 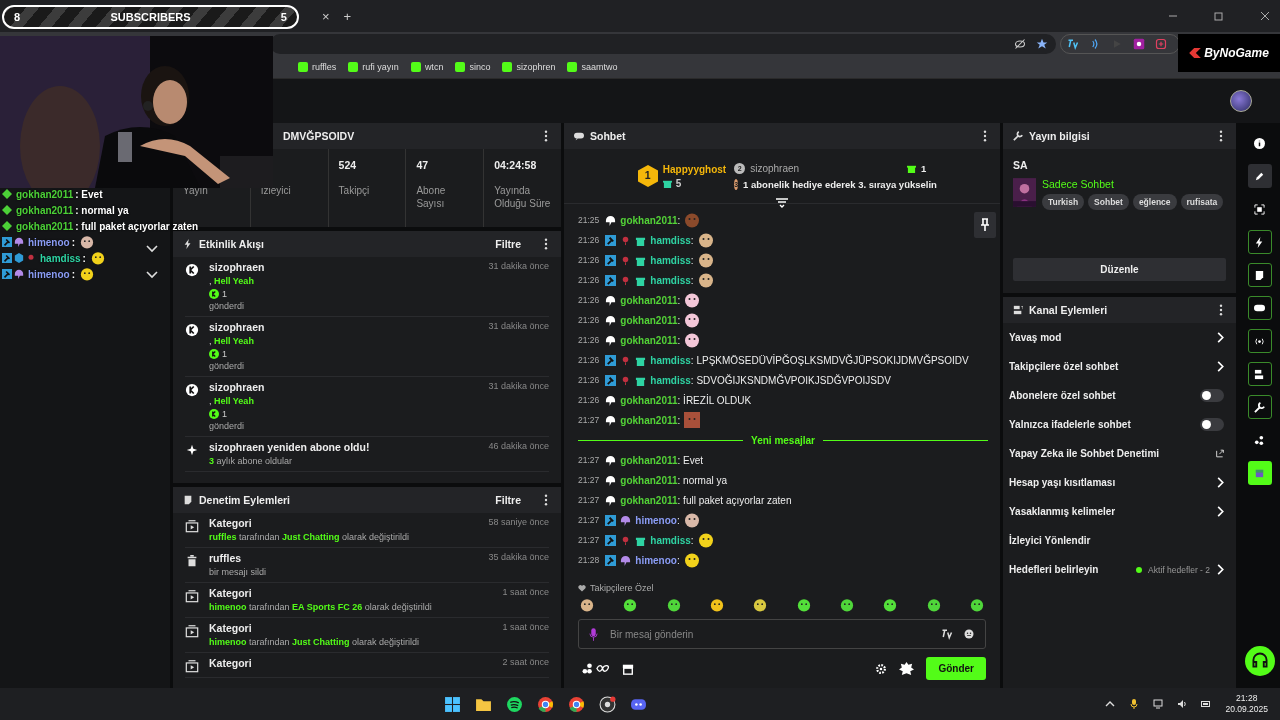 What do you see at coordinates (1259, 176) in the screenshot?
I see `pencil-icon` at bounding box center [1259, 176].